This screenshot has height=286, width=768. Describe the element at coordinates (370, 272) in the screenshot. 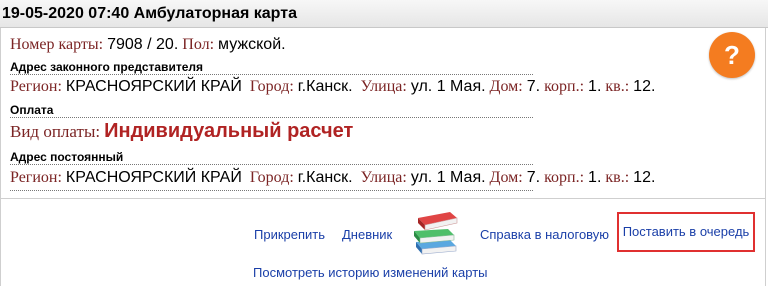

I see `history-link: Посмотреть историю изменений карты` at that location.